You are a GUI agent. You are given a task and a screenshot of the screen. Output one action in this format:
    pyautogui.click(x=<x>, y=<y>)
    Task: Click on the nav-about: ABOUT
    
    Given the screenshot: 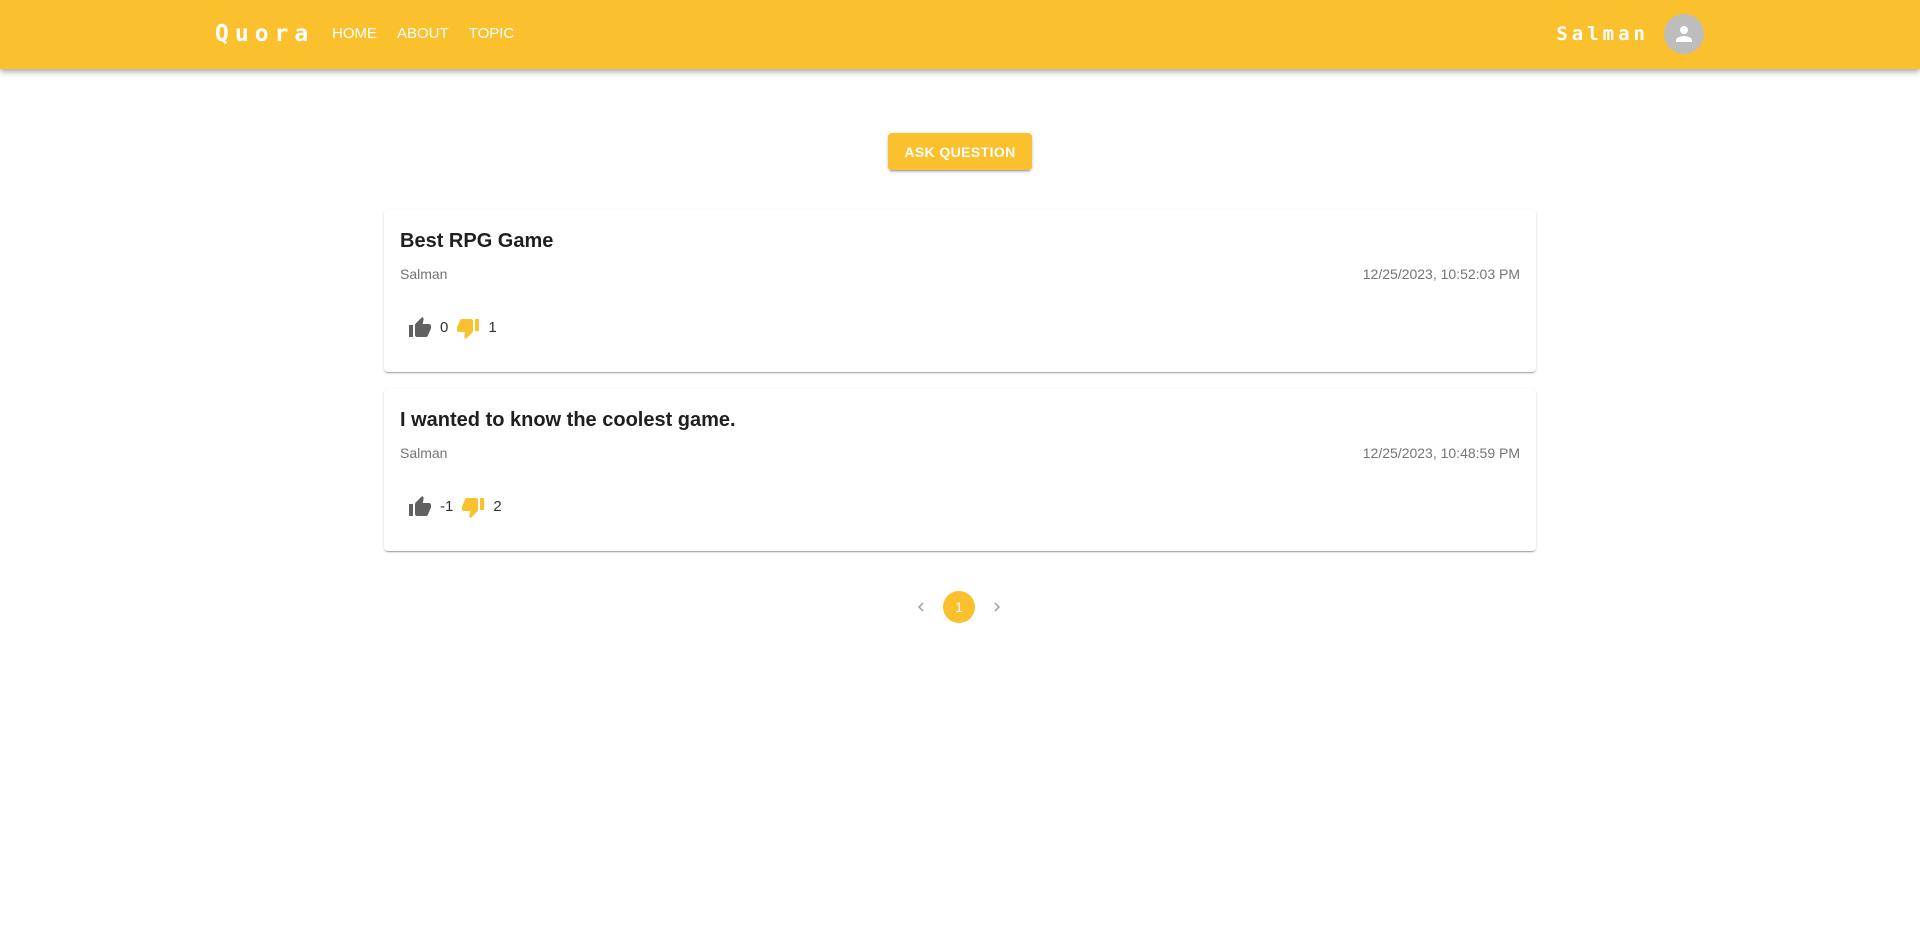 What is the action you would take?
    pyautogui.click(x=423, y=34)
    